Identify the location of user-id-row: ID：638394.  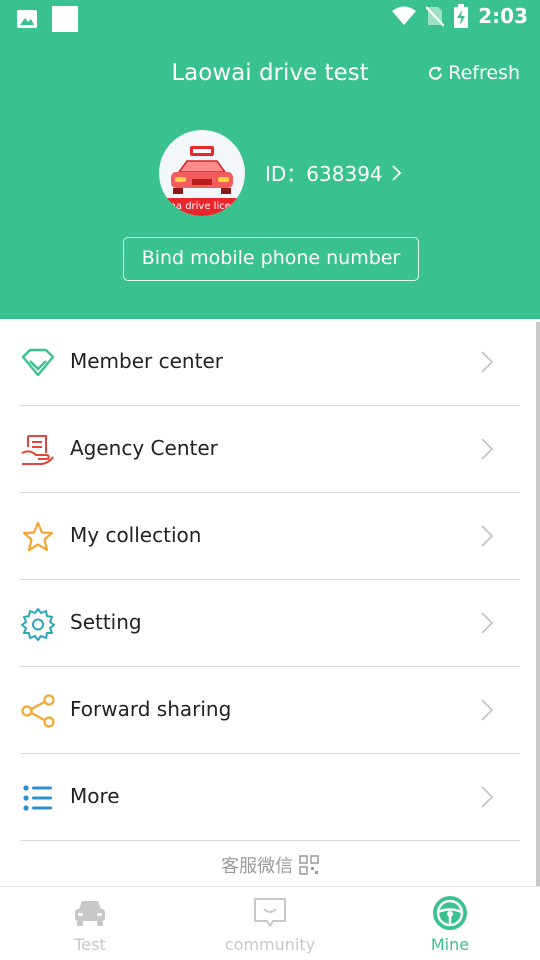
(334, 172).